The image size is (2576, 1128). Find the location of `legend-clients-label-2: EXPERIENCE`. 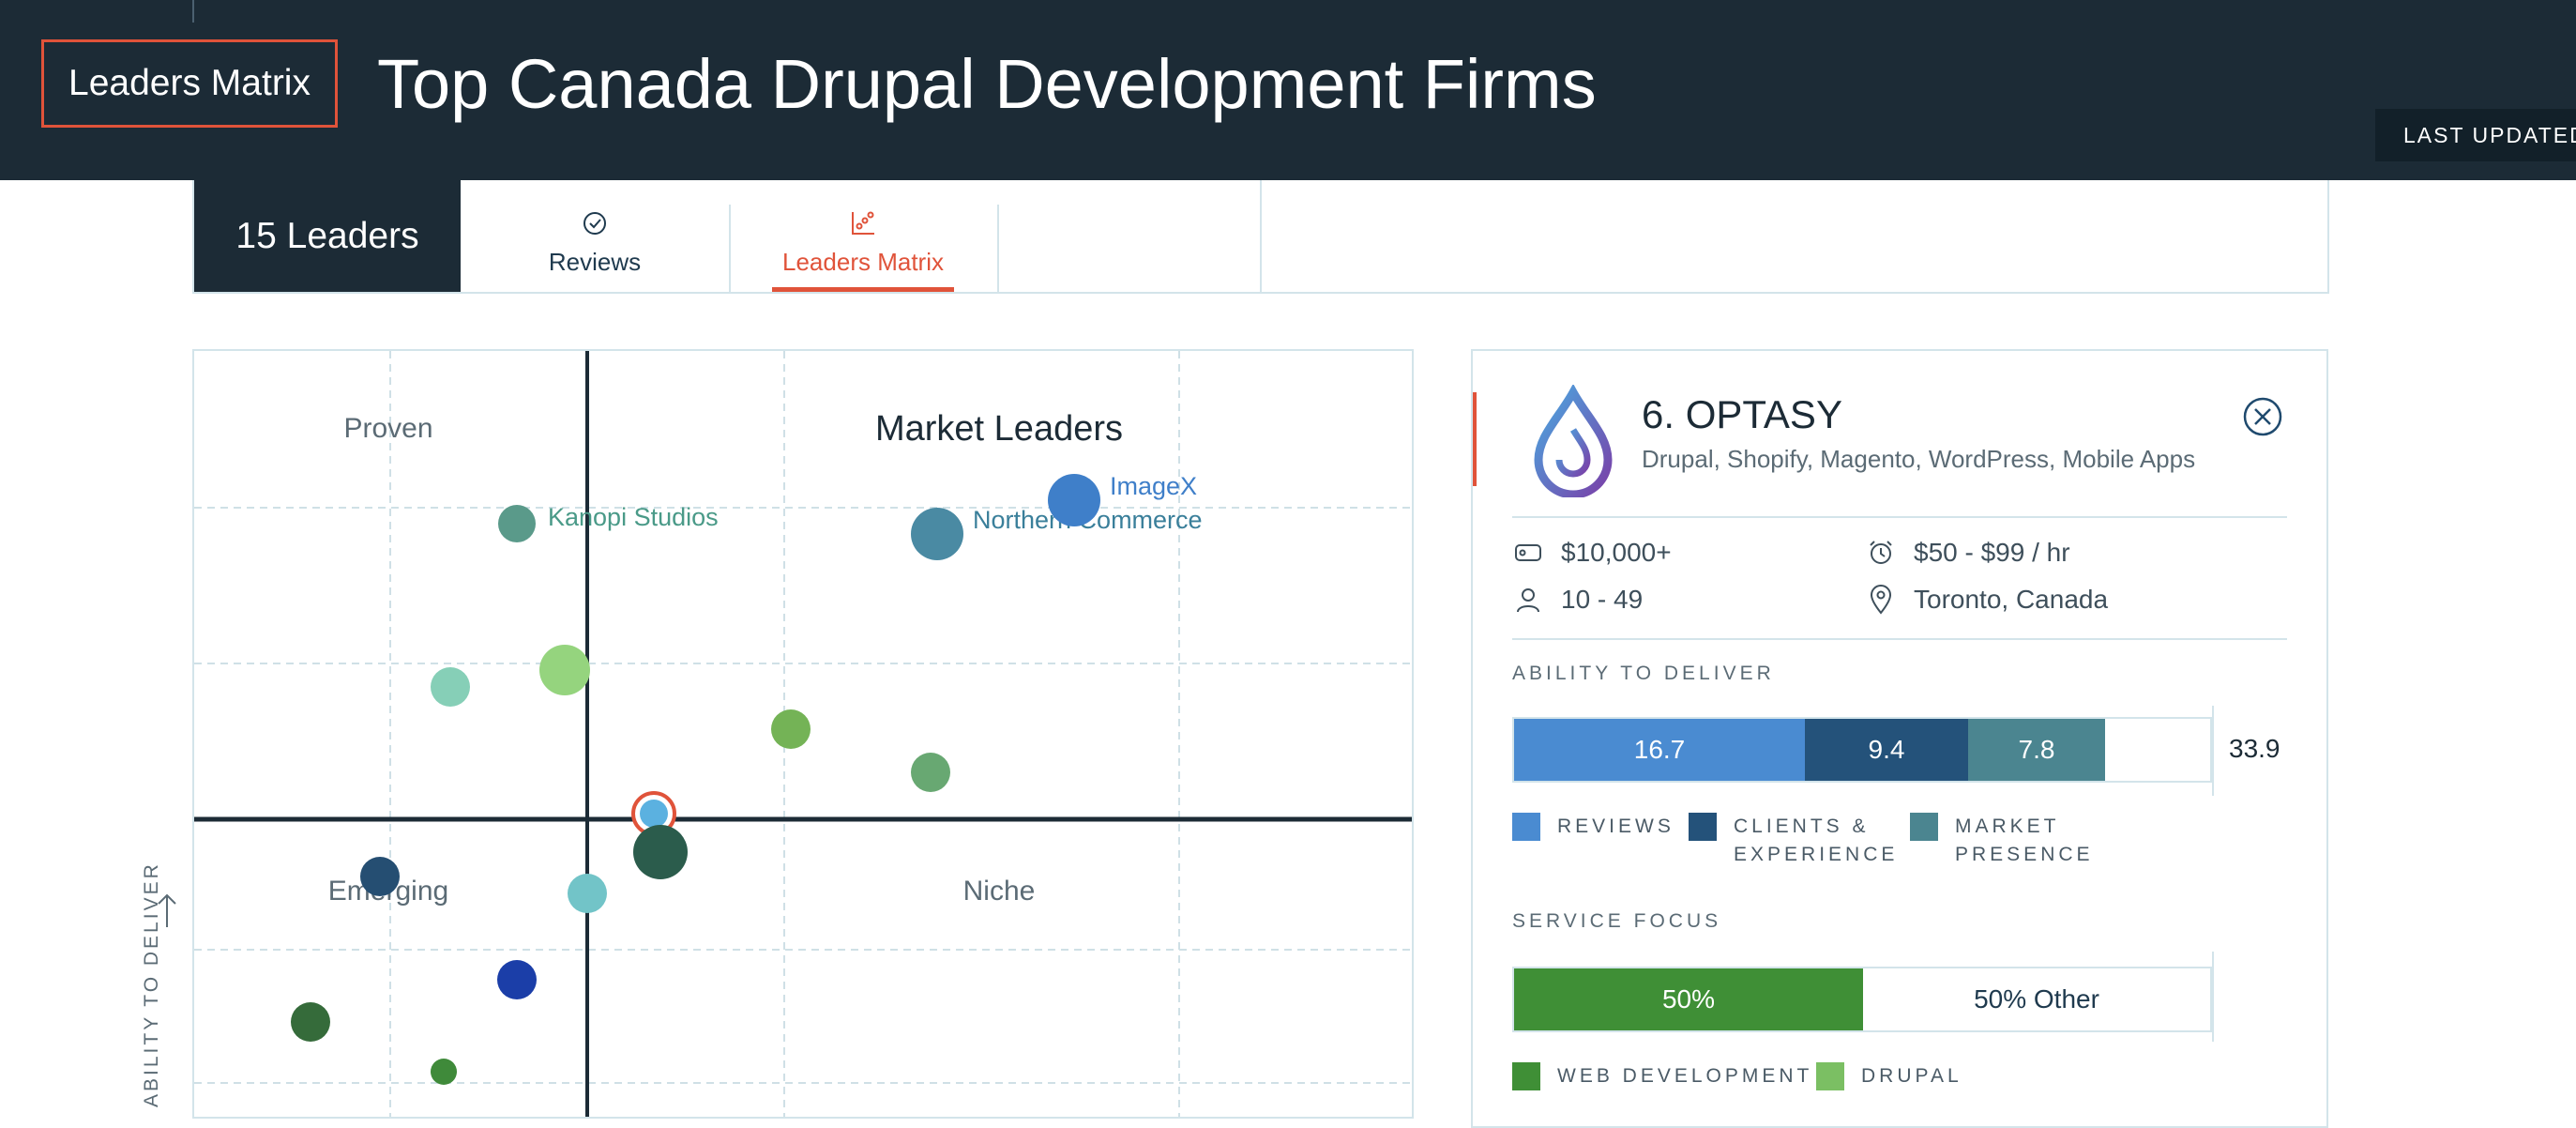

legend-clients-label-2: EXPERIENCE is located at coordinates (1816, 855).